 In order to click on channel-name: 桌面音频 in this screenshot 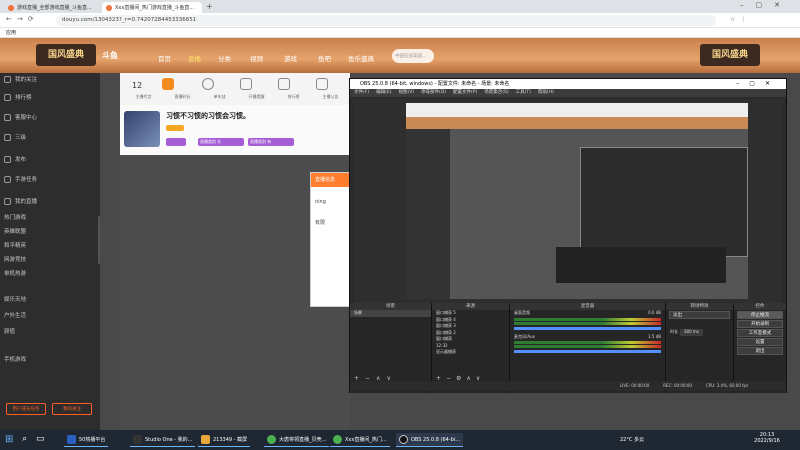, I will do `click(522, 312)`.